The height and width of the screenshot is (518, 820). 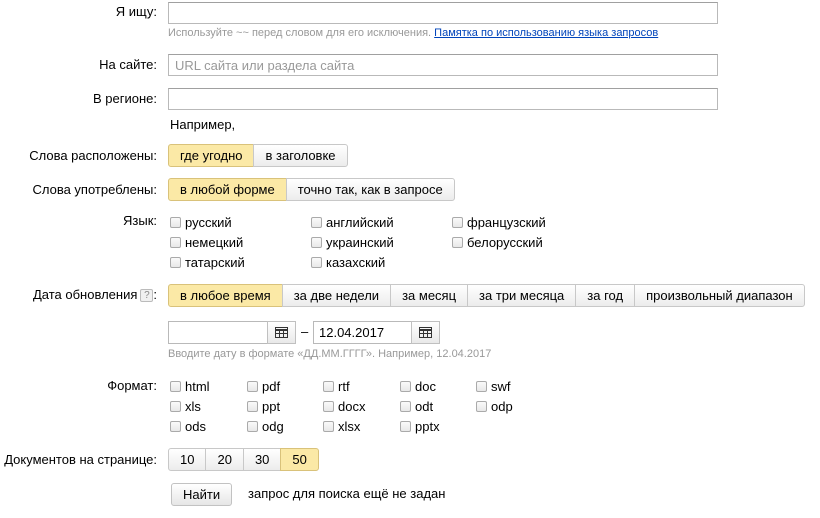 What do you see at coordinates (605, 295) in the screenshot?
I see `date-year: за год` at bounding box center [605, 295].